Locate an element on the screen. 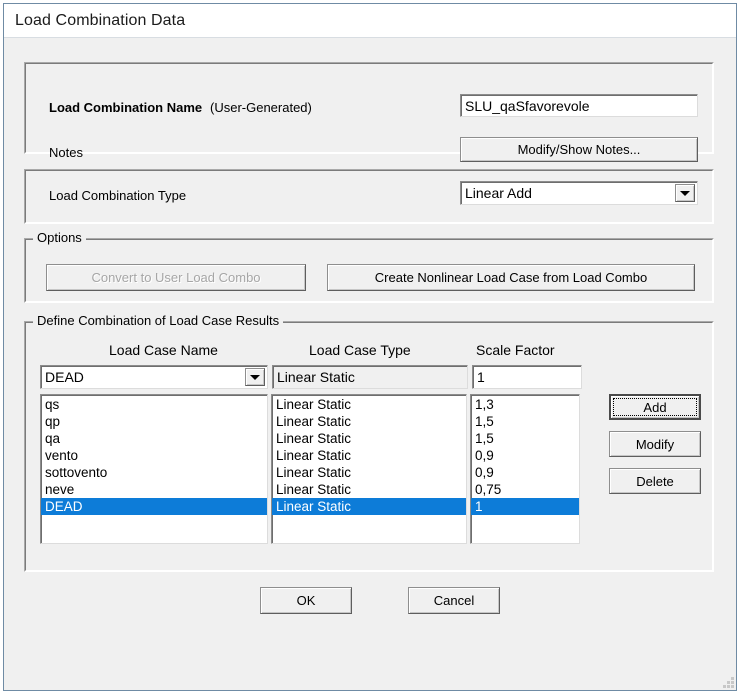  scale-factor-value: 1 is located at coordinates (481, 377).